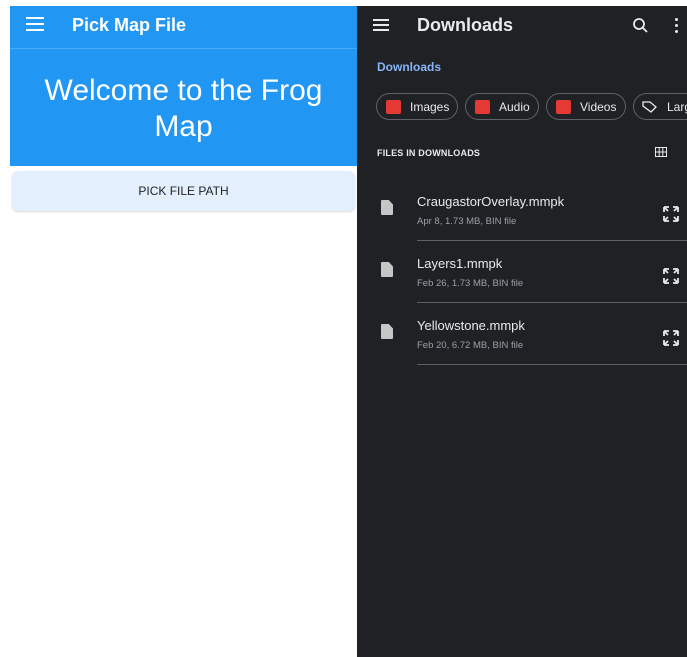  I want to click on file-name: CraugastorOverlay.mmpk, so click(491, 201).